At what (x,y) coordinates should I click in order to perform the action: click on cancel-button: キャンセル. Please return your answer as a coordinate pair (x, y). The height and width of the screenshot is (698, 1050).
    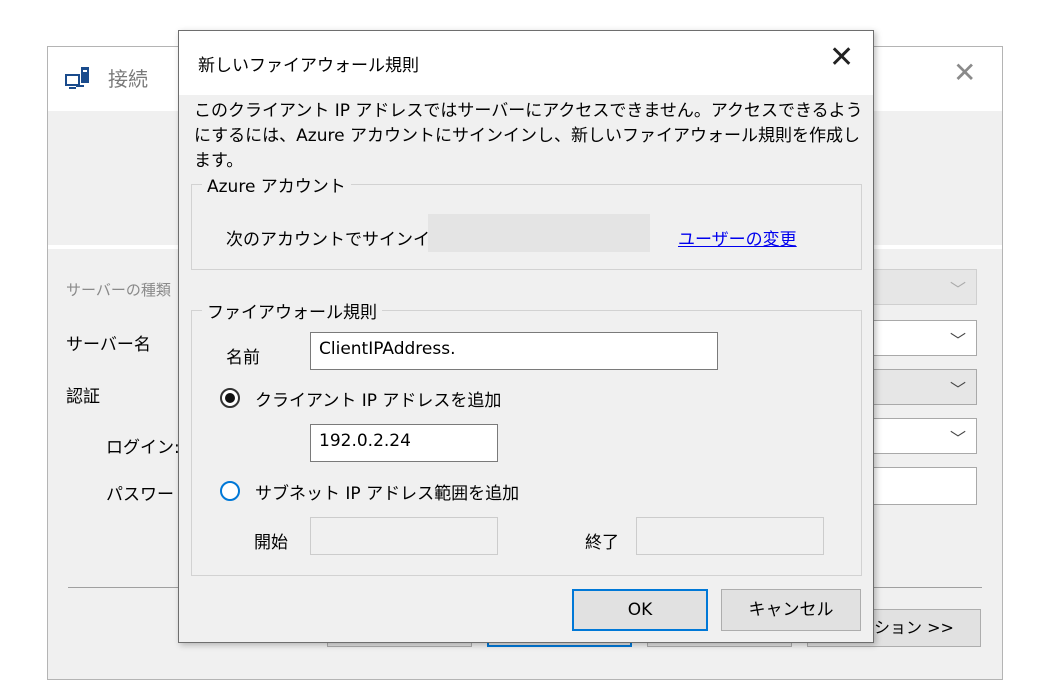
    Looking at the image, I should click on (791, 610).